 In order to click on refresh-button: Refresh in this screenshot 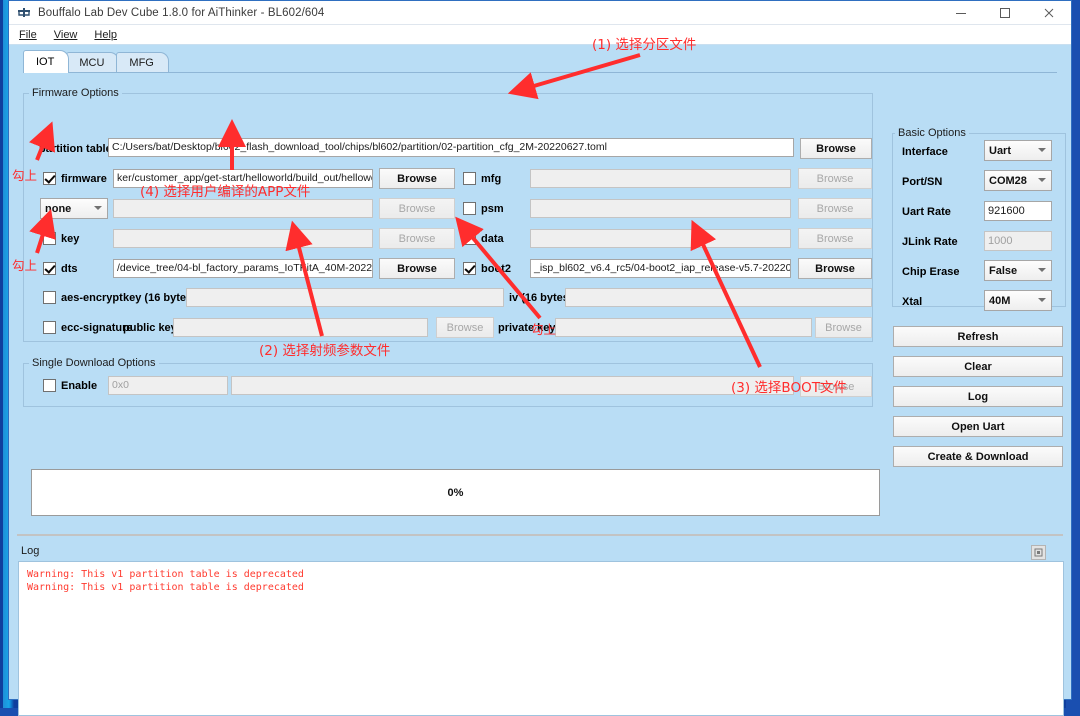, I will do `click(978, 336)`.